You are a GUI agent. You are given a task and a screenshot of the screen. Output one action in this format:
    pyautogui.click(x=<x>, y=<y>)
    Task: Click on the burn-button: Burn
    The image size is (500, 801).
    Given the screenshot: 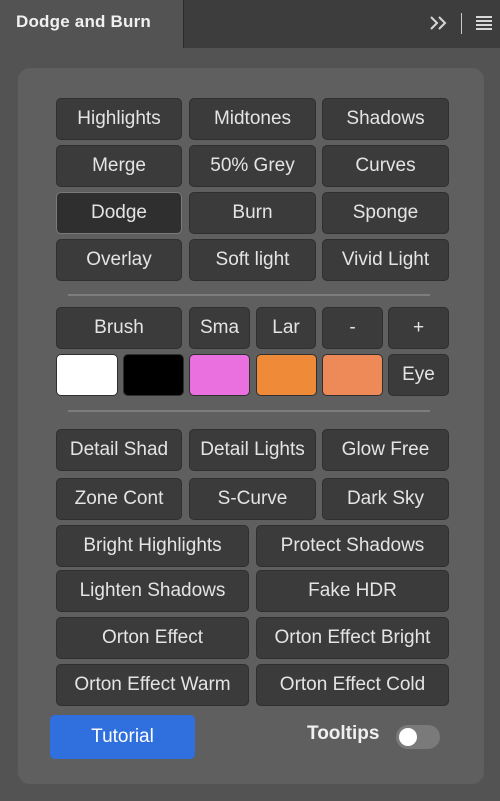 What is the action you would take?
    pyautogui.click(x=252, y=213)
    